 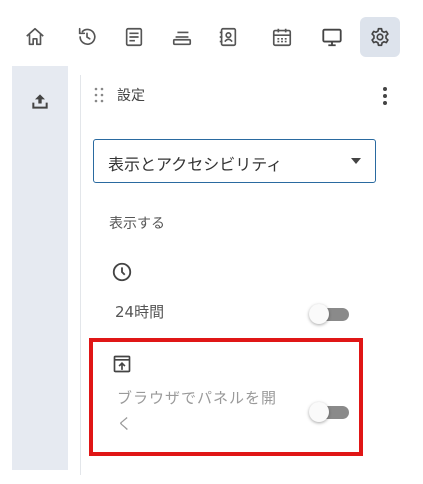 What do you see at coordinates (197, 398) in the screenshot?
I see `setting-label-open-panel-line1: ブラウザでパネルを開` at bounding box center [197, 398].